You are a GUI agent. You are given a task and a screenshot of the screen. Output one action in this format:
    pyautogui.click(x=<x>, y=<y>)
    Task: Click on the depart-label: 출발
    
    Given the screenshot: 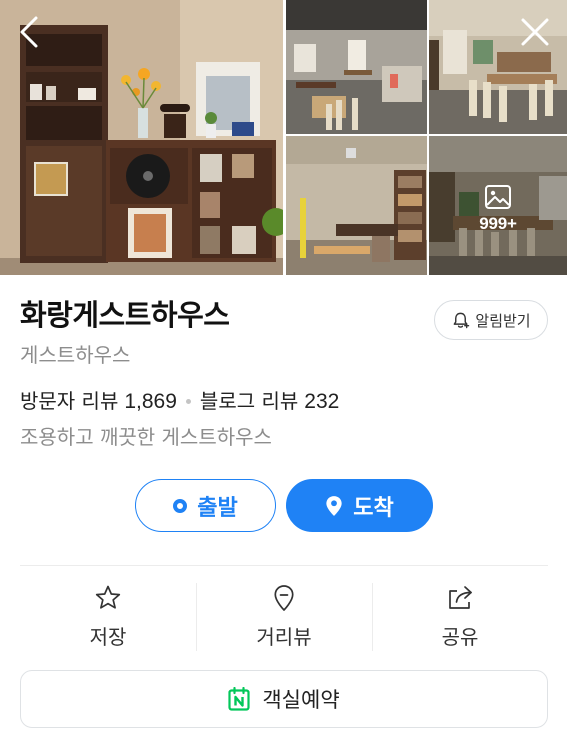 What is the action you would take?
    pyautogui.click(x=217, y=508)
    